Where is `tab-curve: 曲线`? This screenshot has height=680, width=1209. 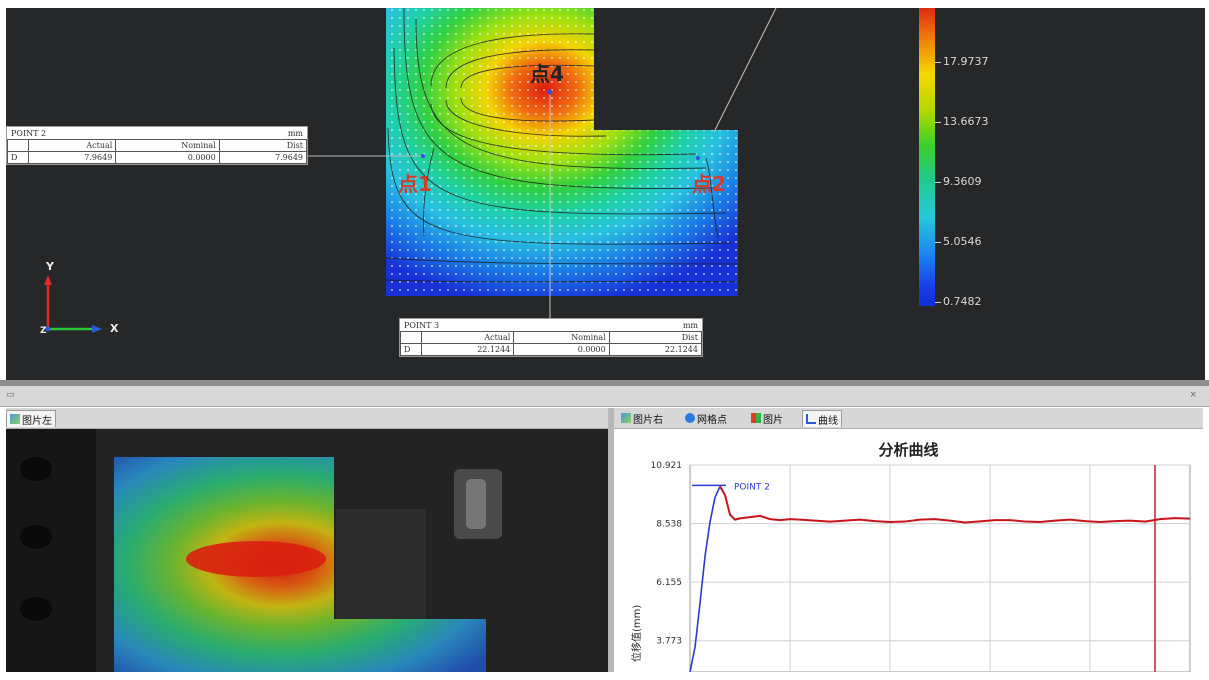
tab-curve: 曲线 is located at coordinates (822, 418).